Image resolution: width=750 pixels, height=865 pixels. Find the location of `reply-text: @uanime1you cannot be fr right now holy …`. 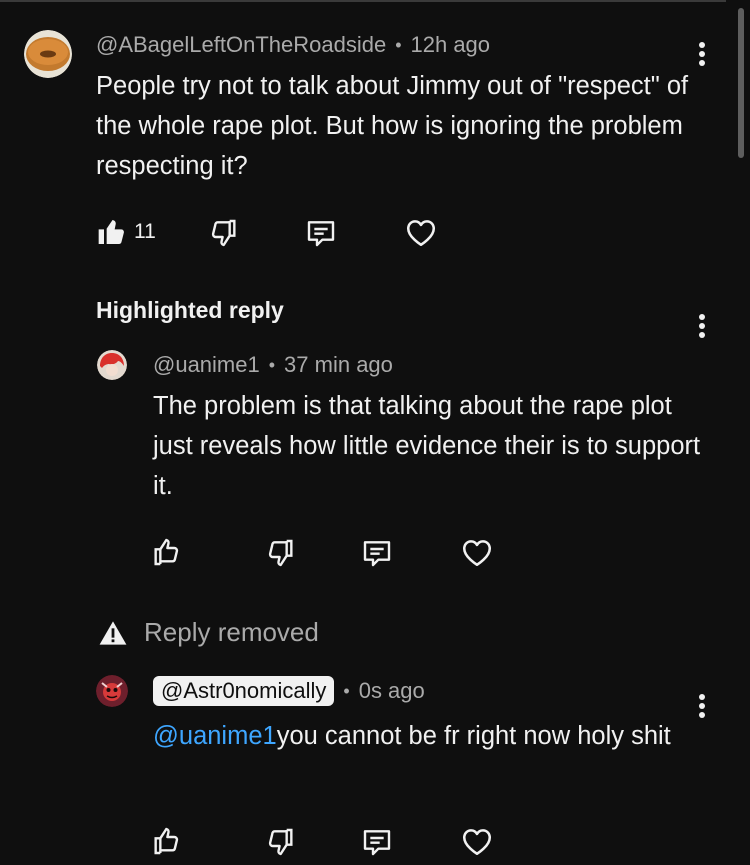

reply-text: @uanime1you cannot be fr right now holy … is located at coordinates (433, 736).